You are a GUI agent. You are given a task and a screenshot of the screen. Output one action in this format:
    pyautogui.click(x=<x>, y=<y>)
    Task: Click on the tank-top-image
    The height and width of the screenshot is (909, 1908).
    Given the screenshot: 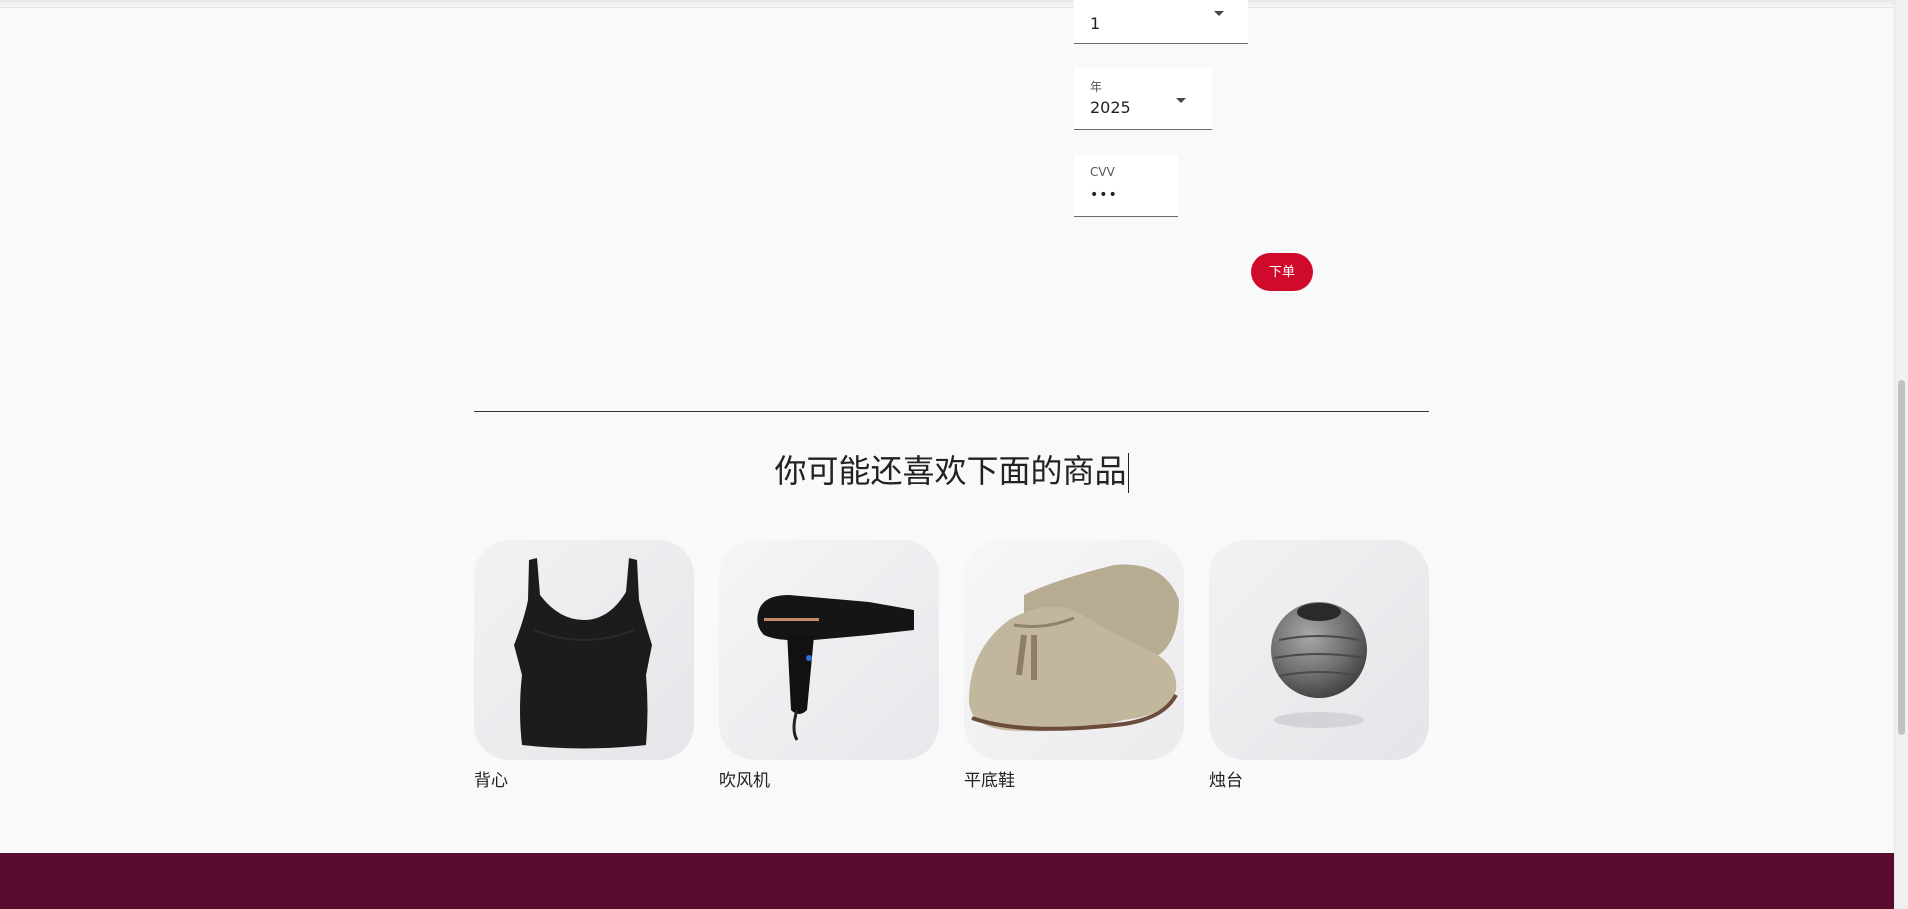 What is the action you would take?
    pyautogui.click(x=584, y=650)
    